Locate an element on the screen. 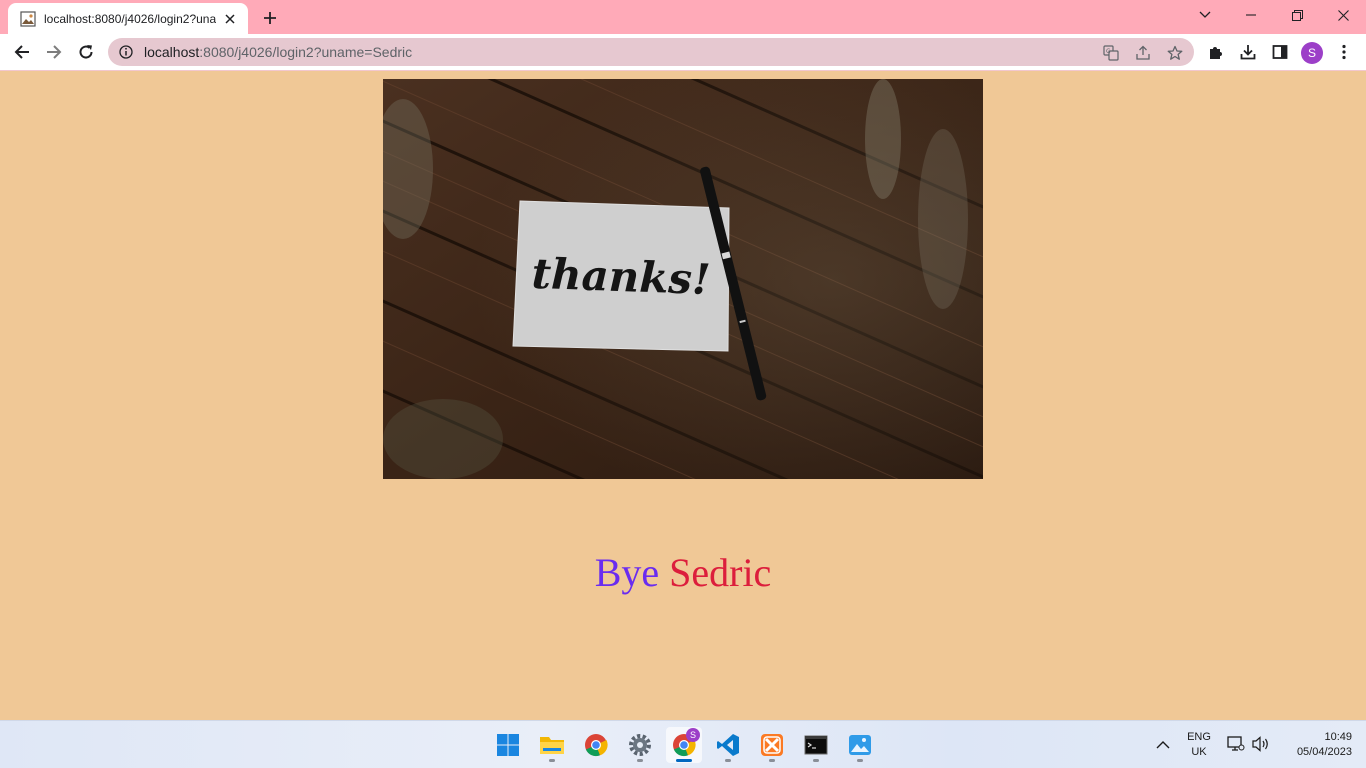 Image resolution: width=1366 pixels, height=768 pixels. vscode-button is located at coordinates (728, 745).